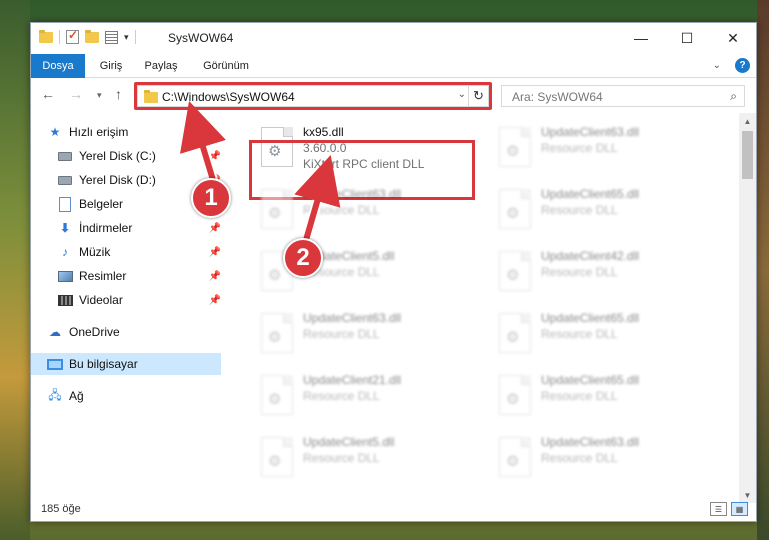 This screenshot has width=769, height=540. I want to click on ribbon-controls: ⌄ ?, so click(731, 65).